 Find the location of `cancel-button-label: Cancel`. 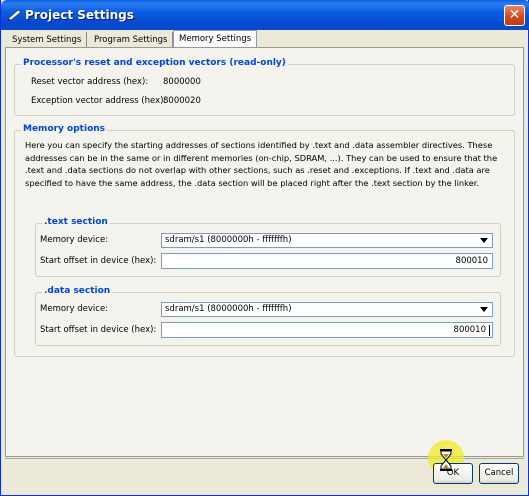

cancel-button-label: Cancel is located at coordinates (499, 473).